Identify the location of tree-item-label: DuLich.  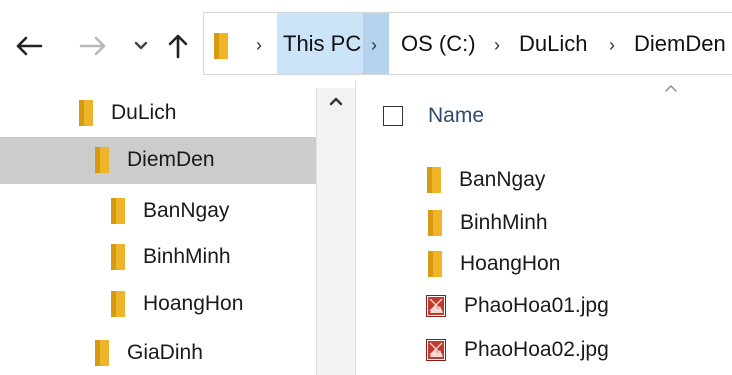
(144, 112).